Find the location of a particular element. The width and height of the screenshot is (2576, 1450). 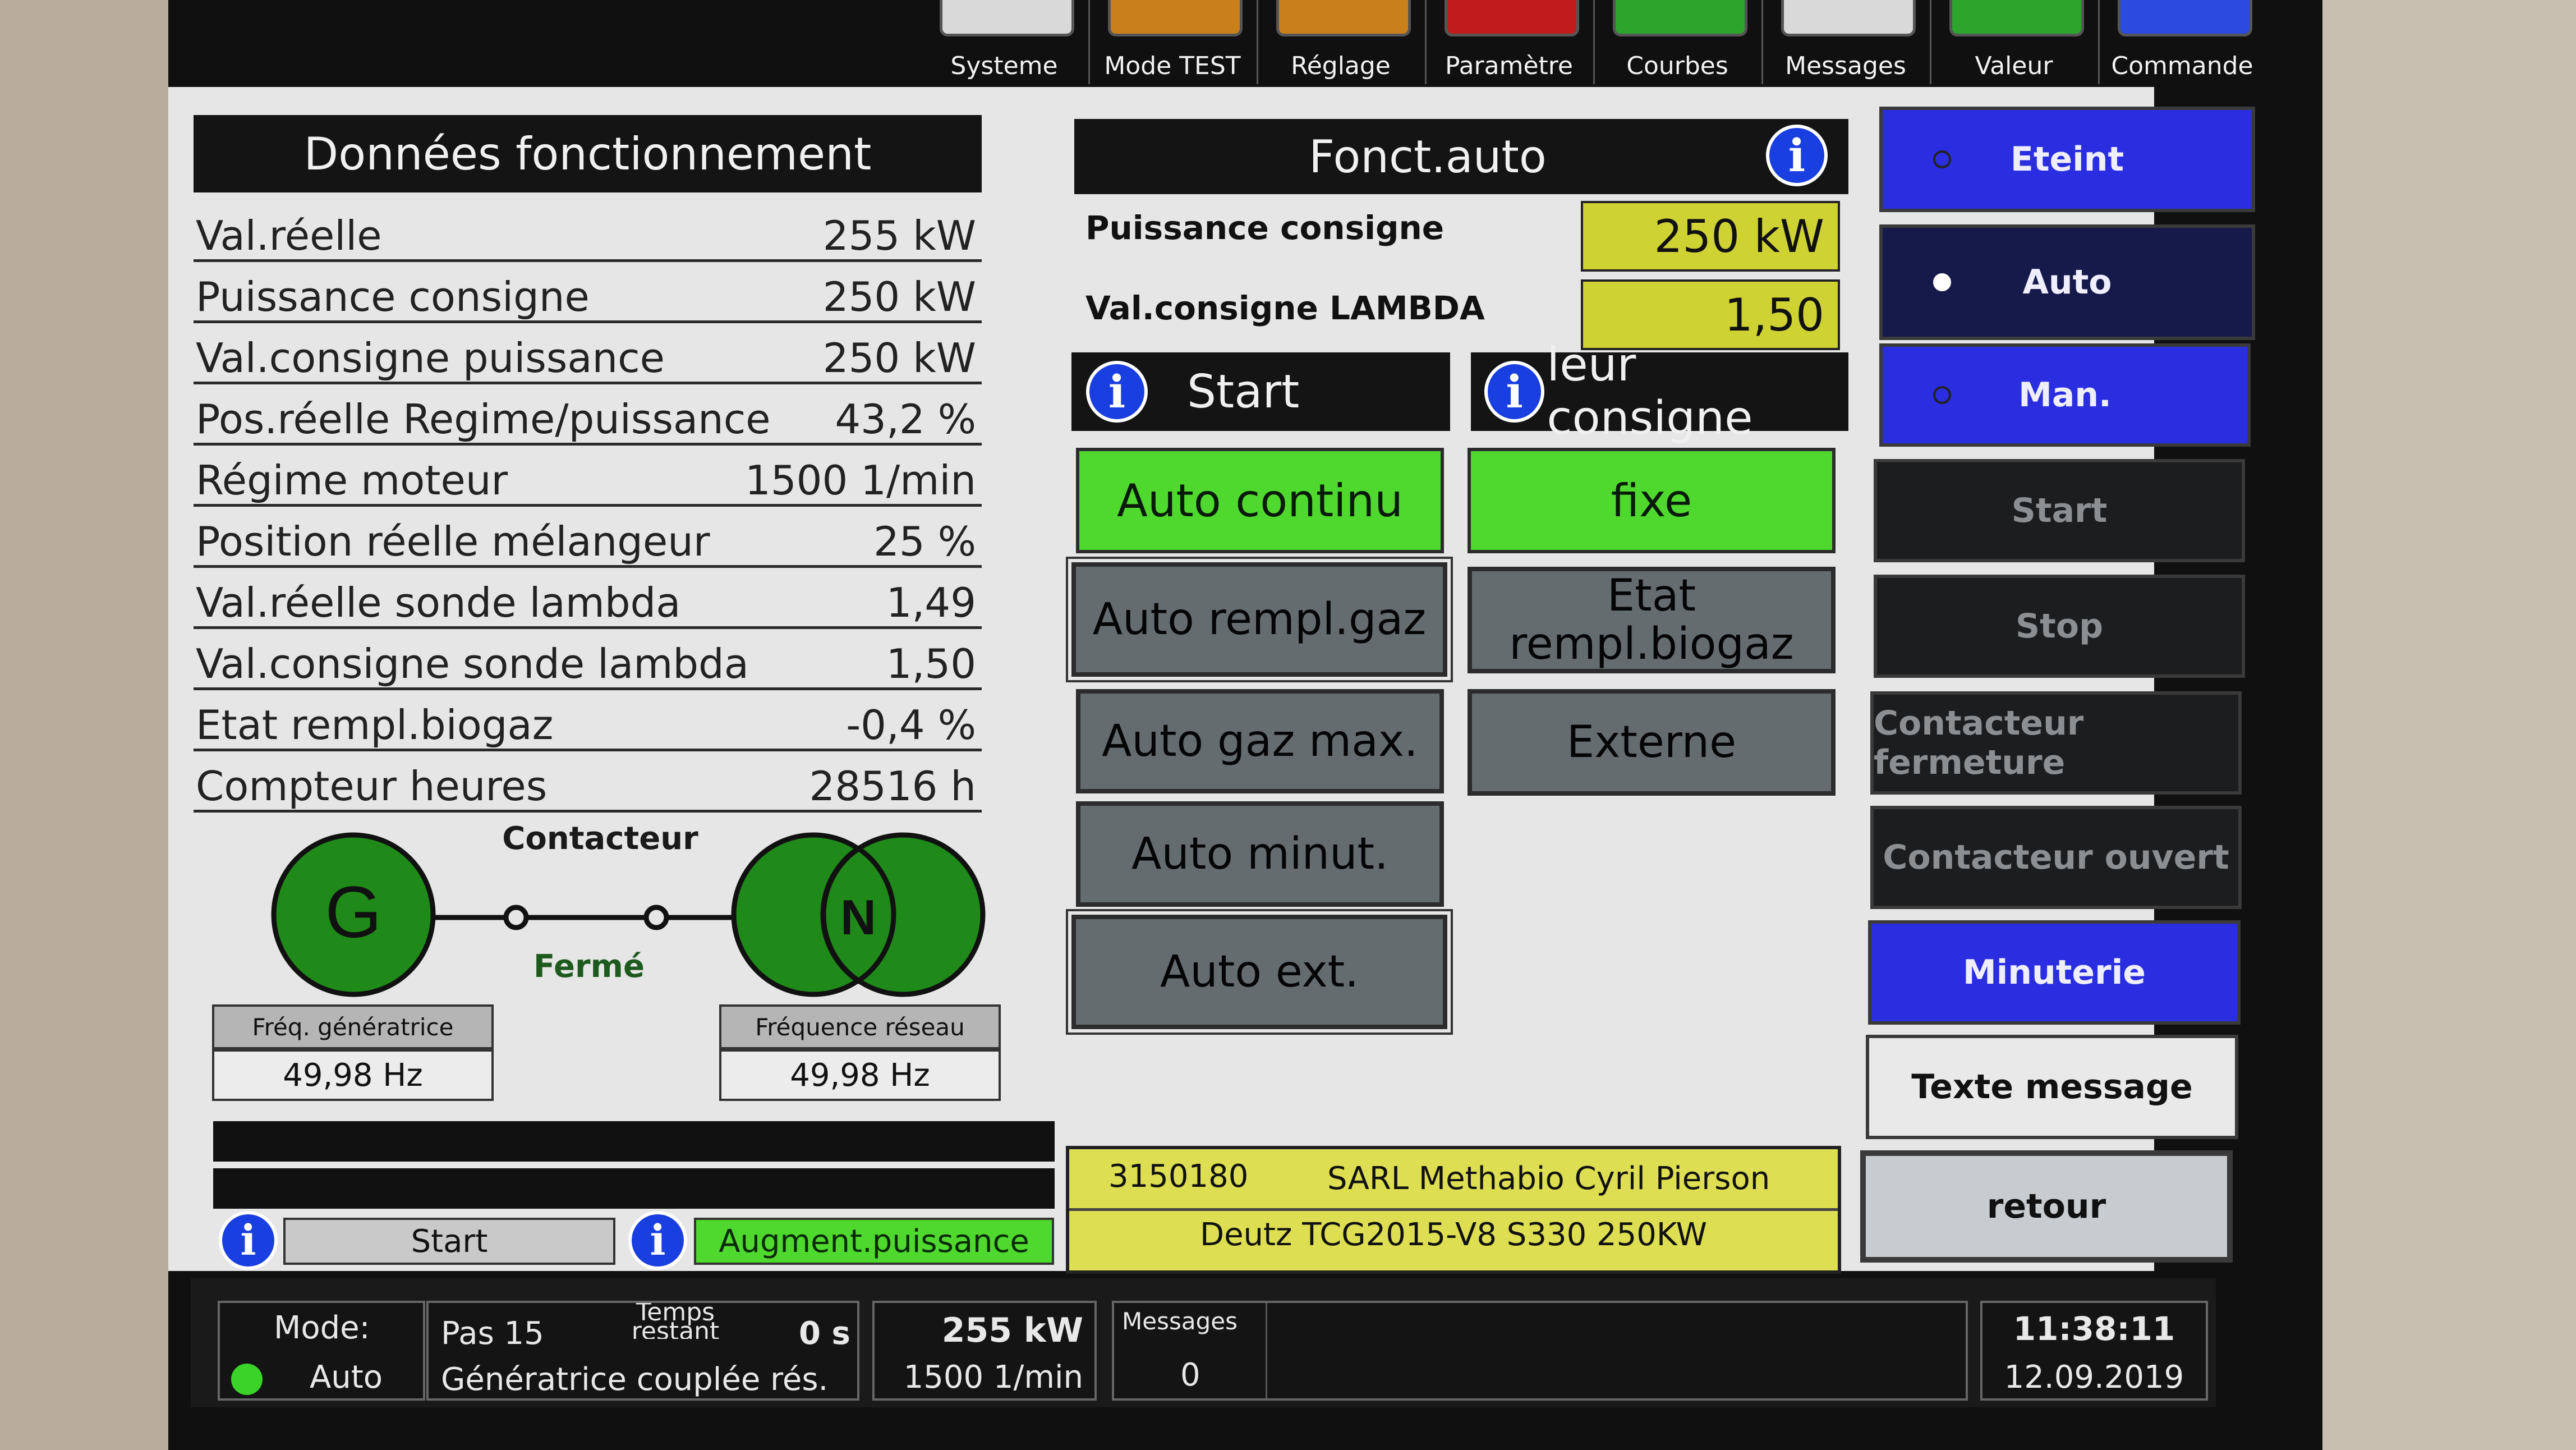

control-start-button: Start is located at coordinates (2059, 511).